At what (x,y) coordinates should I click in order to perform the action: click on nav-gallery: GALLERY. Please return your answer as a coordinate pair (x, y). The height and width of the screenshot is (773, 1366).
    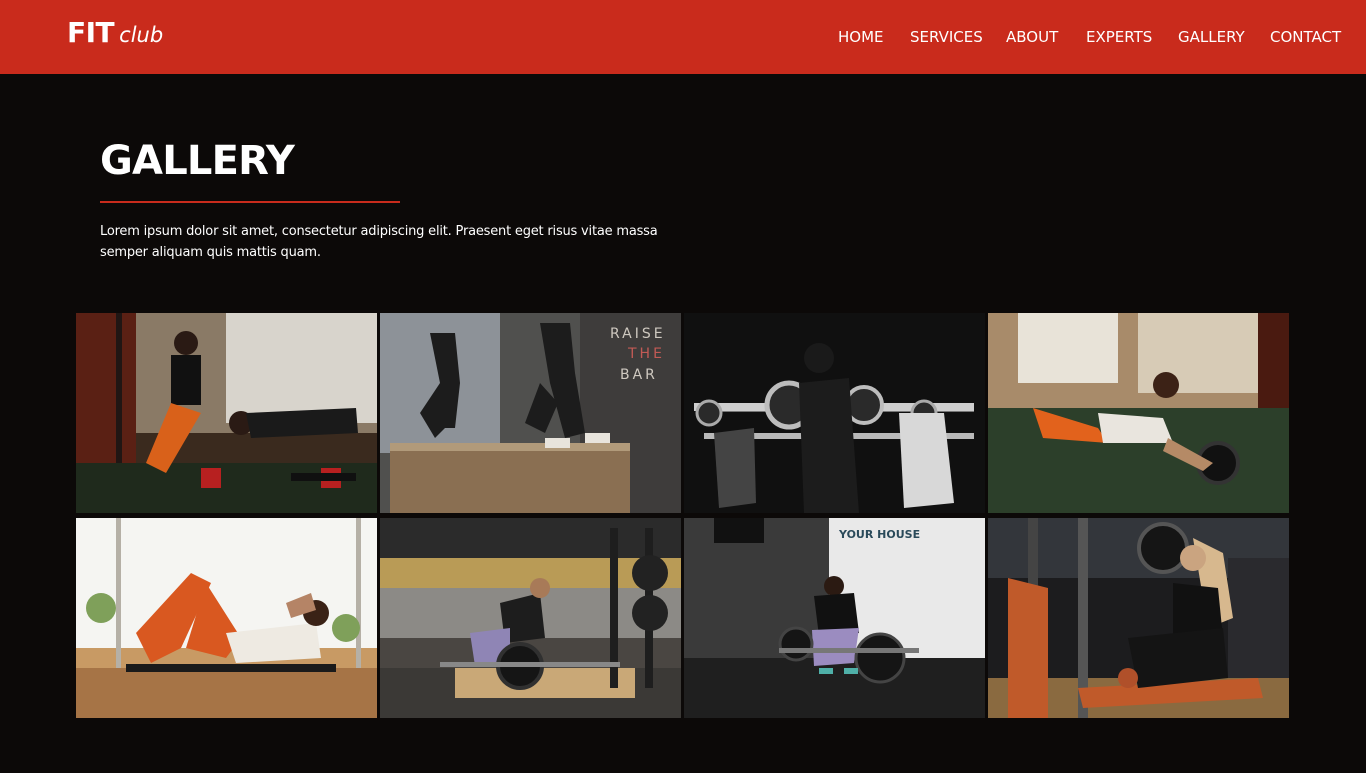
    Looking at the image, I should click on (1211, 37).